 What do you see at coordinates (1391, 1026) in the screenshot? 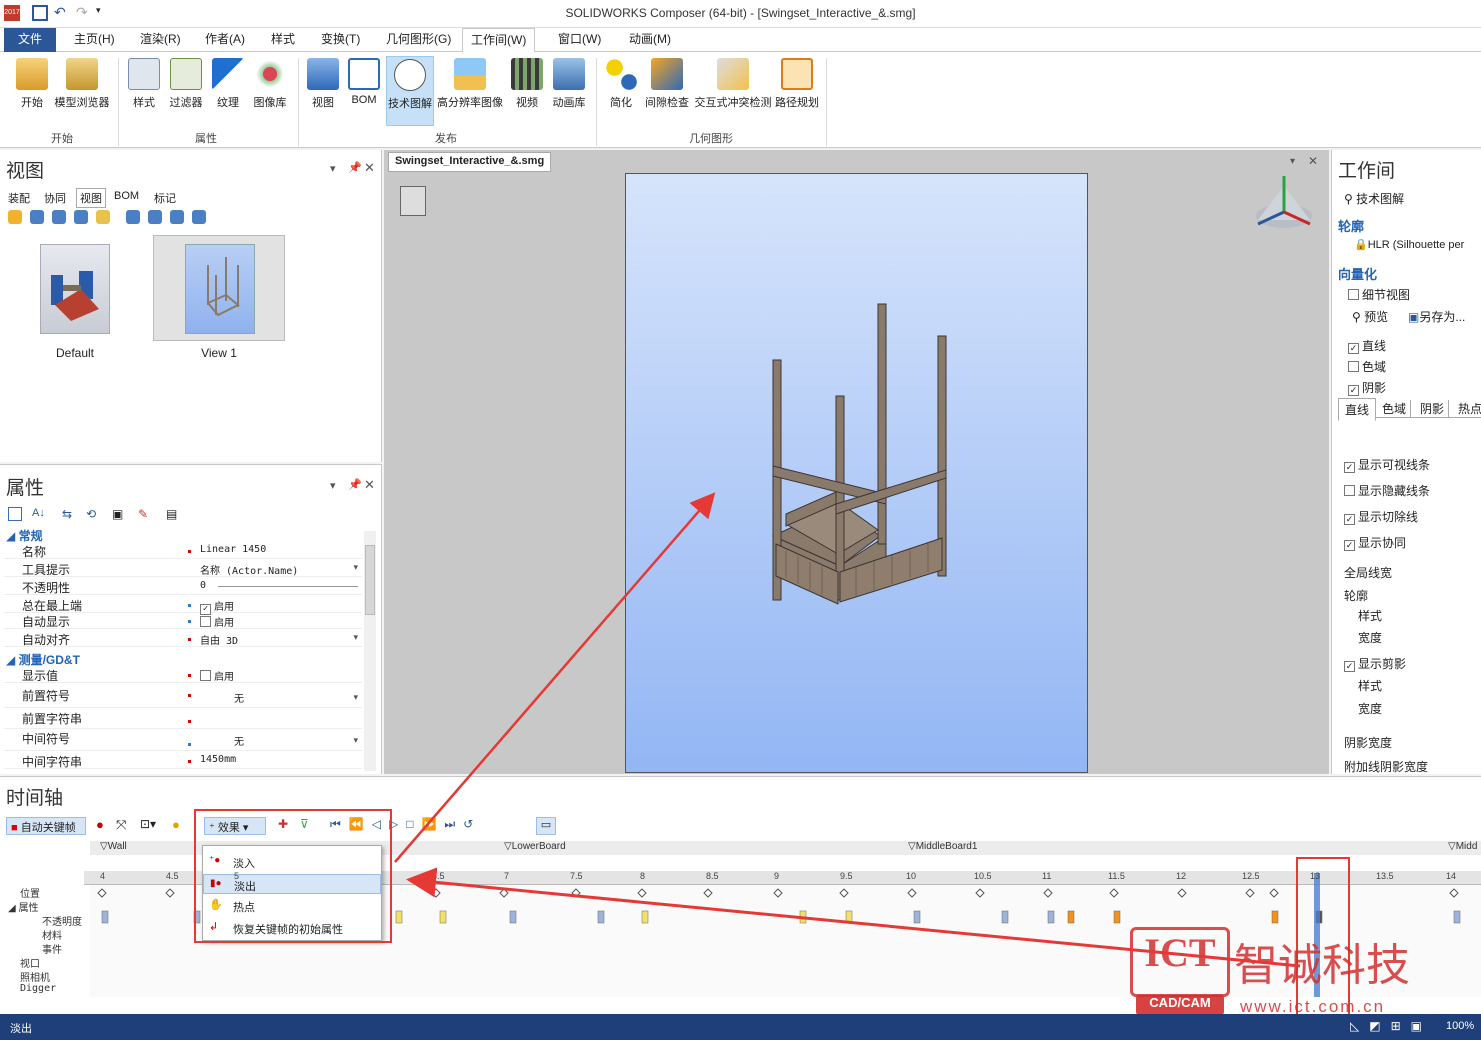
I see `status-icons: ◺◩⊞▣` at bounding box center [1391, 1026].